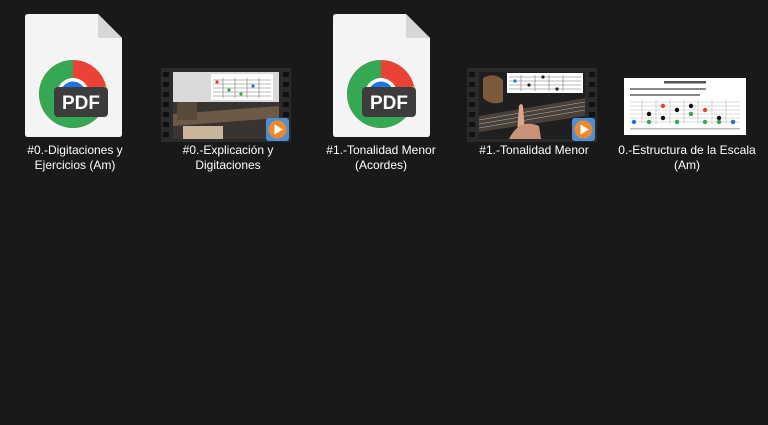 The width and height of the screenshot is (768, 425). What do you see at coordinates (75, 157) in the screenshot?
I see `file-name: #0.-Digitaciones y Ejercicios (Am)` at bounding box center [75, 157].